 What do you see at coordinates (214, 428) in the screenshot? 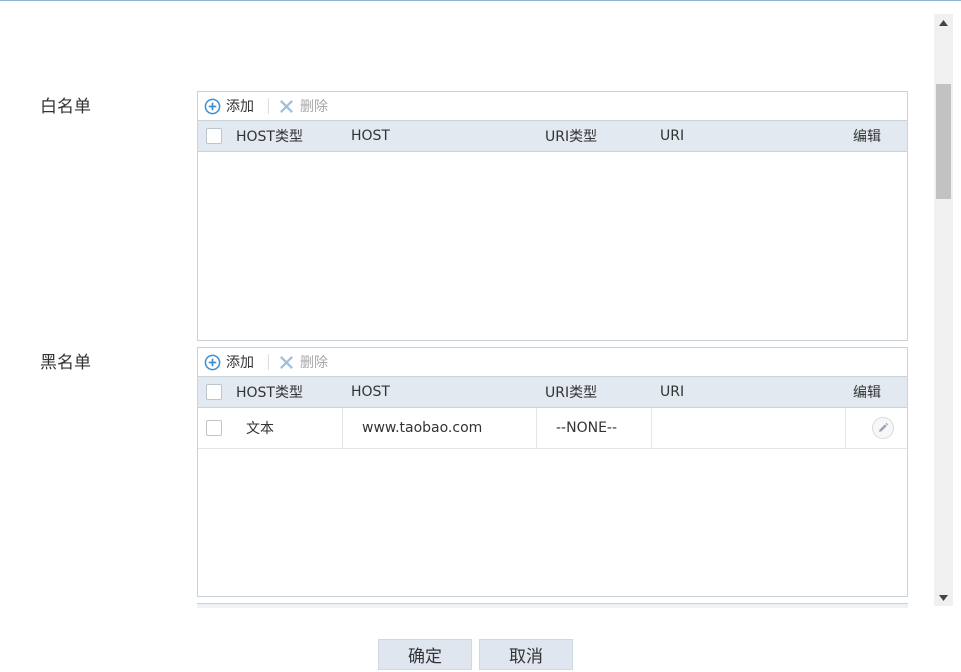
I see `row-checkbox` at bounding box center [214, 428].